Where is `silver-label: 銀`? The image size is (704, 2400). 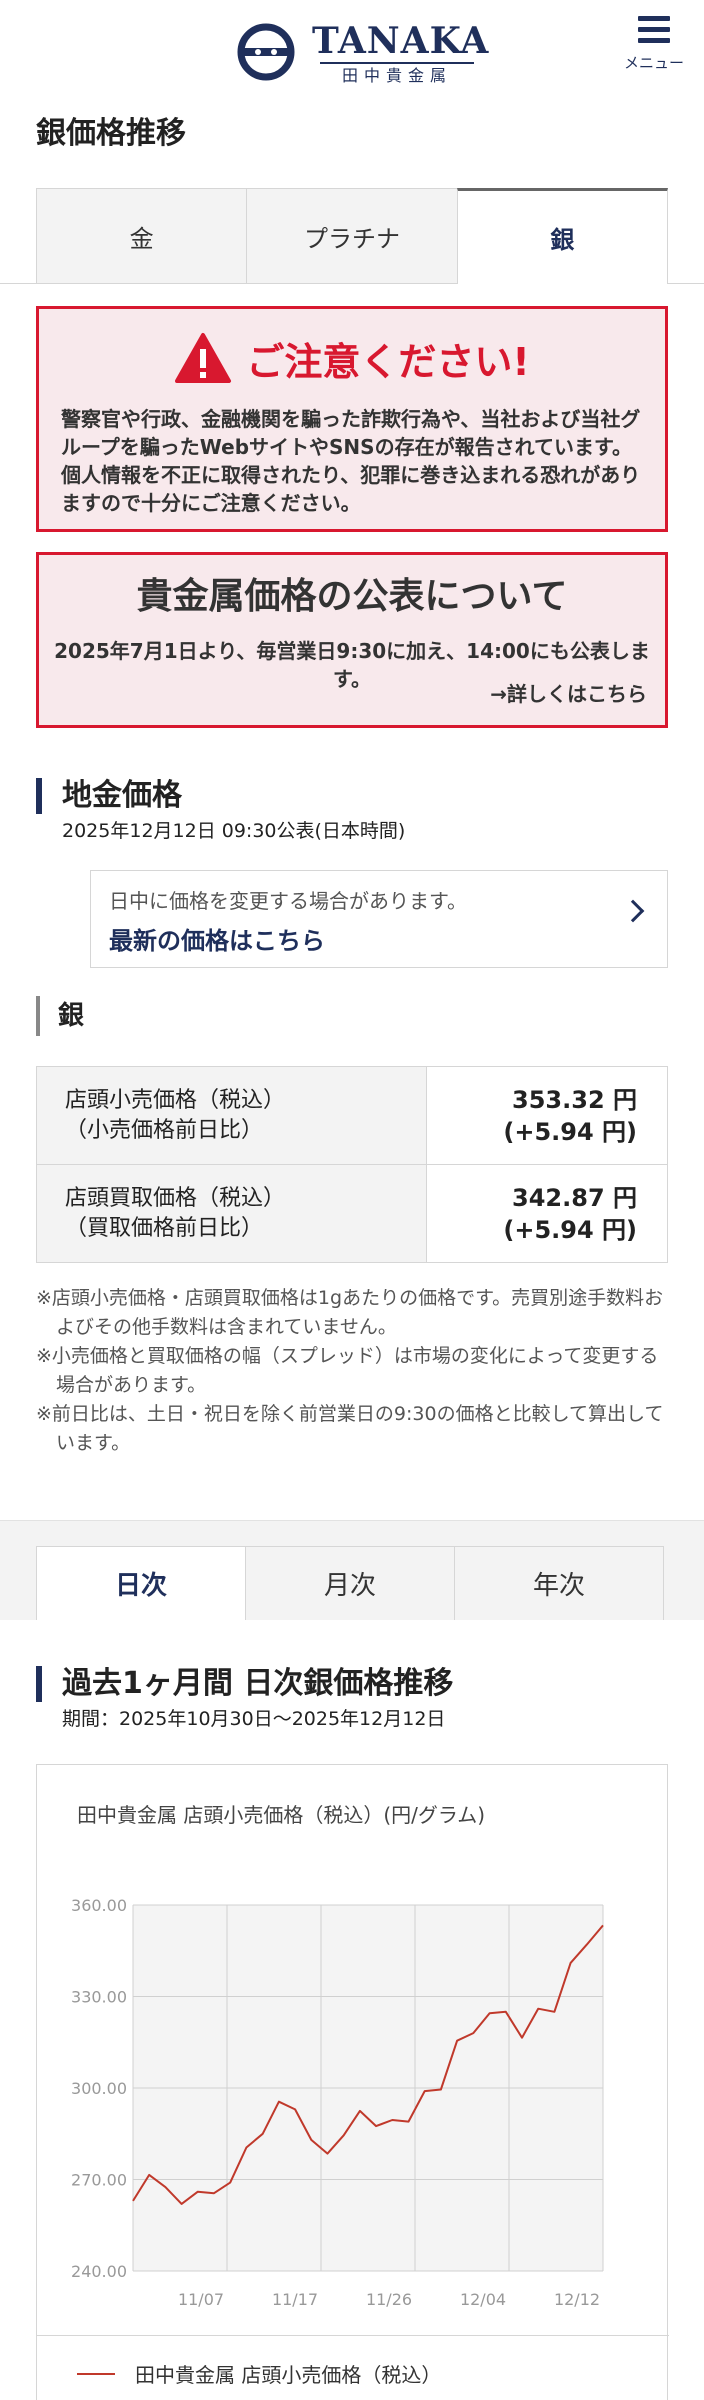
silver-label: 銀 is located at coordinates (71, 1016).